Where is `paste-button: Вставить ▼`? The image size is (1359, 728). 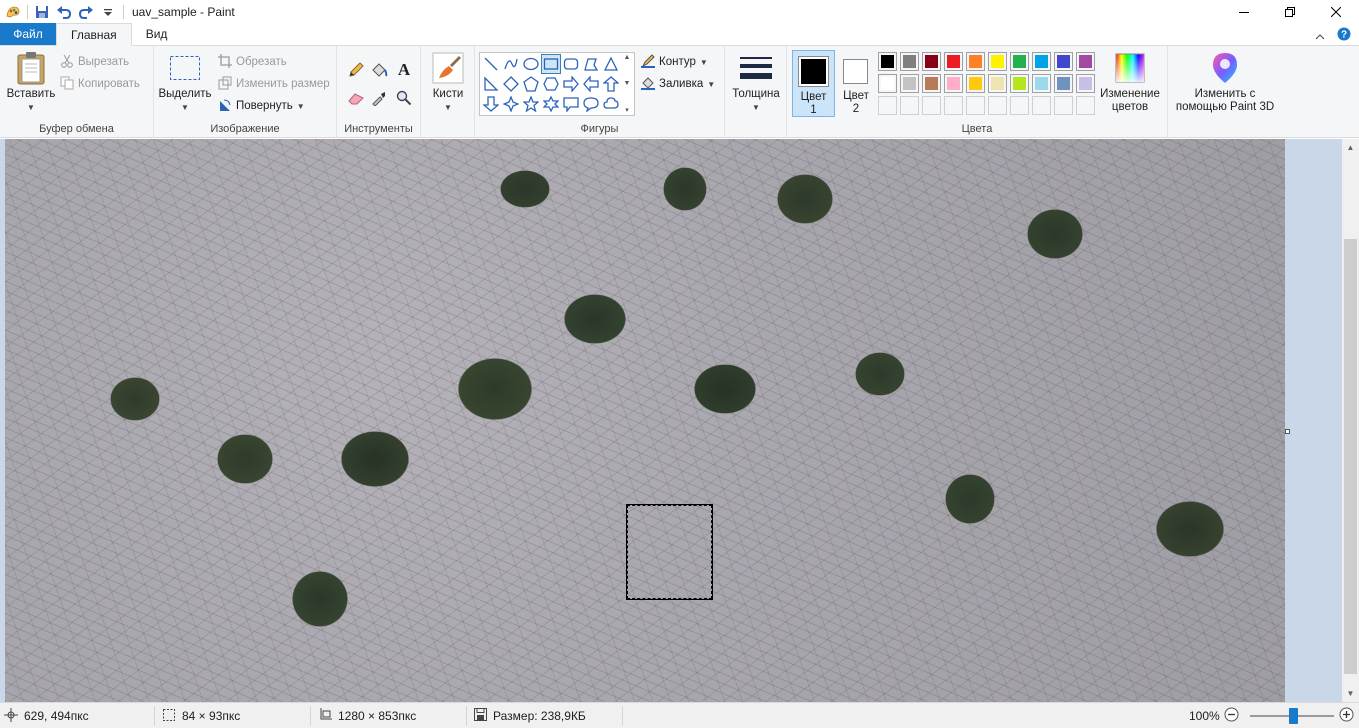 paste-button: Вставить ▼ is located at coordinates (31, 82).